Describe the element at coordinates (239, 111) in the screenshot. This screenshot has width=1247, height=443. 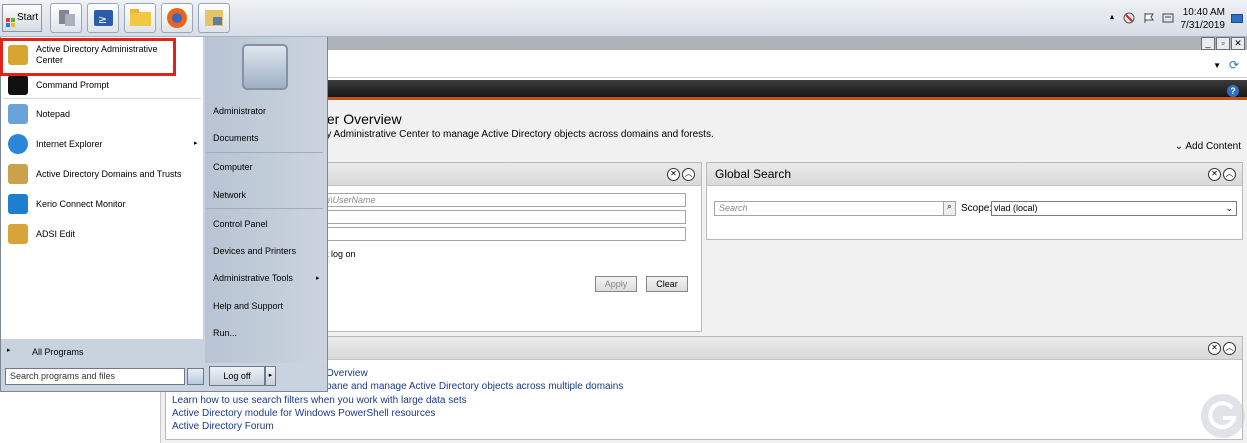
I see `places-administrator: Administrator` at that location.